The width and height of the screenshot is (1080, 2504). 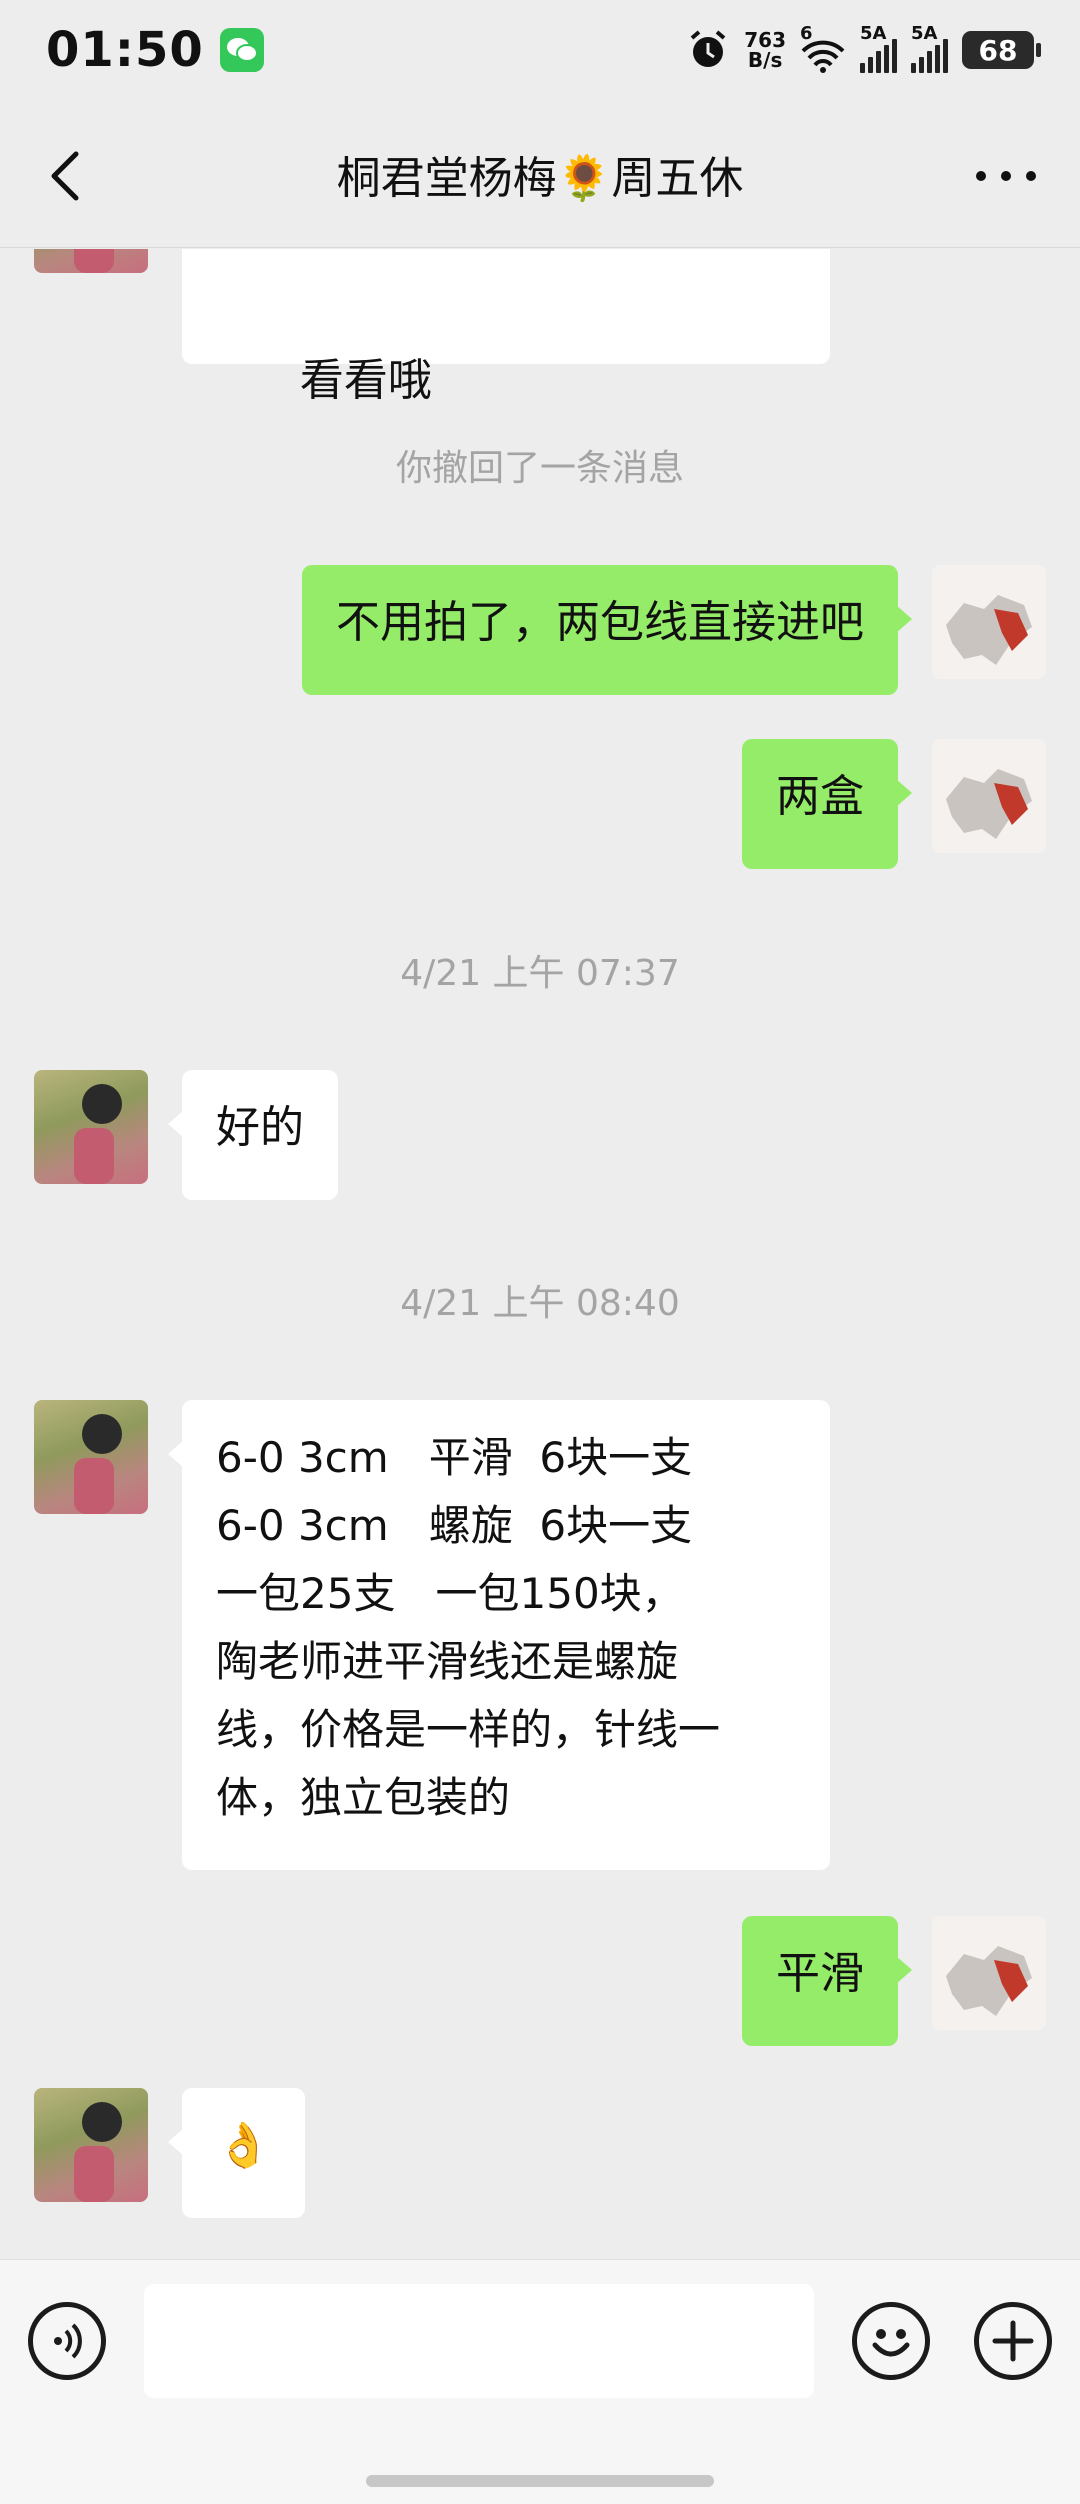 I want to click on net-speed-unit: B/s, so click(x=765, y=60).